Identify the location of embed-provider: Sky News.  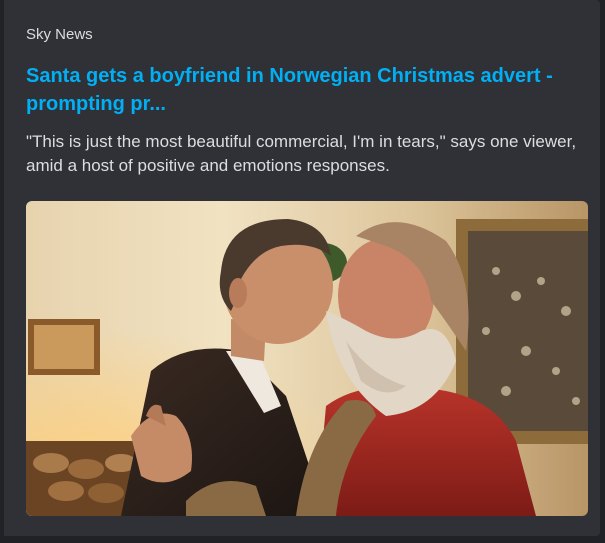
(59, 34).